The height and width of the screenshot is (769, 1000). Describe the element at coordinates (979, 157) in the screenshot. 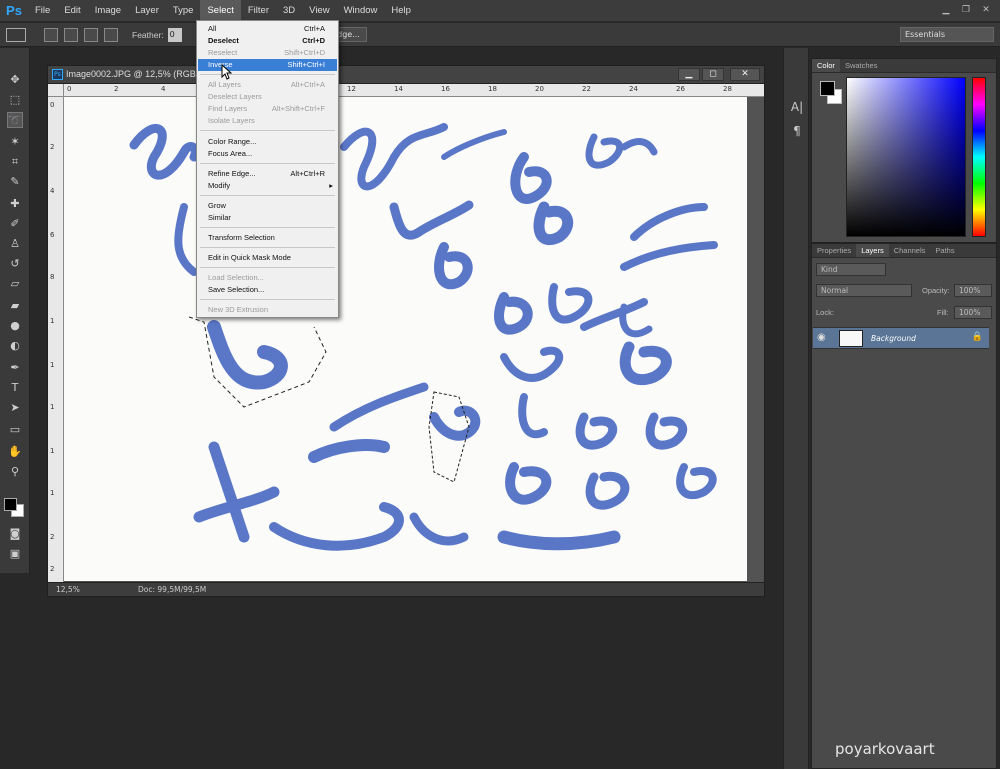

I see `hue-slider` at that location.